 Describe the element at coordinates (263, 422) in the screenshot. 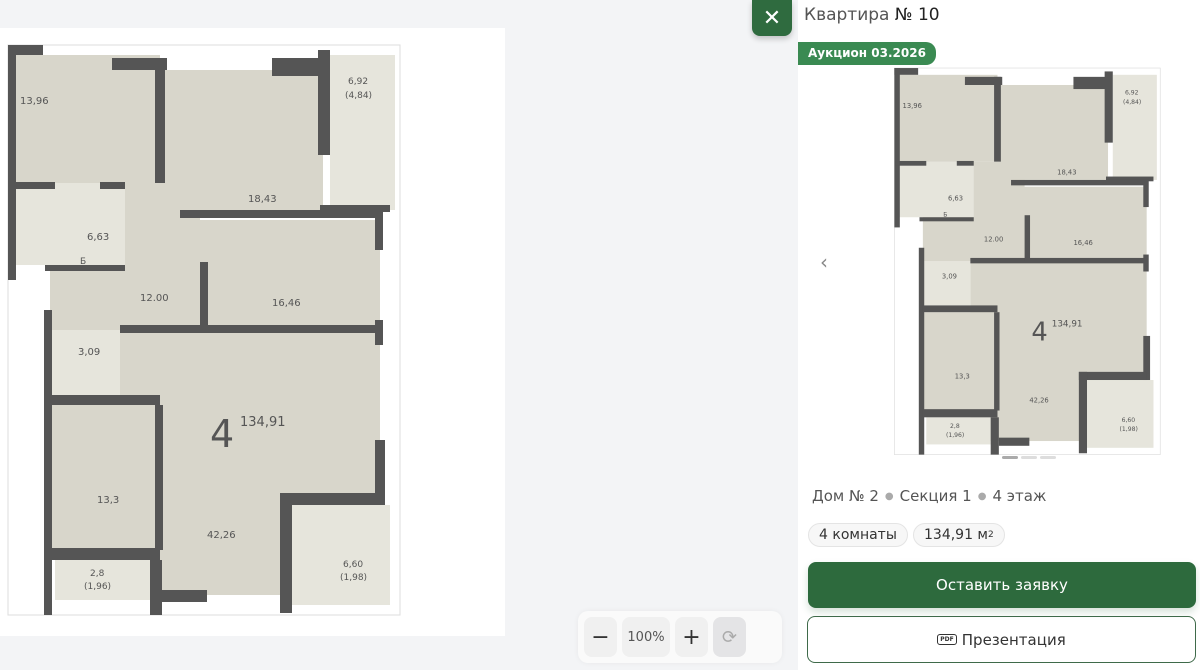

I see `svg-text: 134,91` at that location.